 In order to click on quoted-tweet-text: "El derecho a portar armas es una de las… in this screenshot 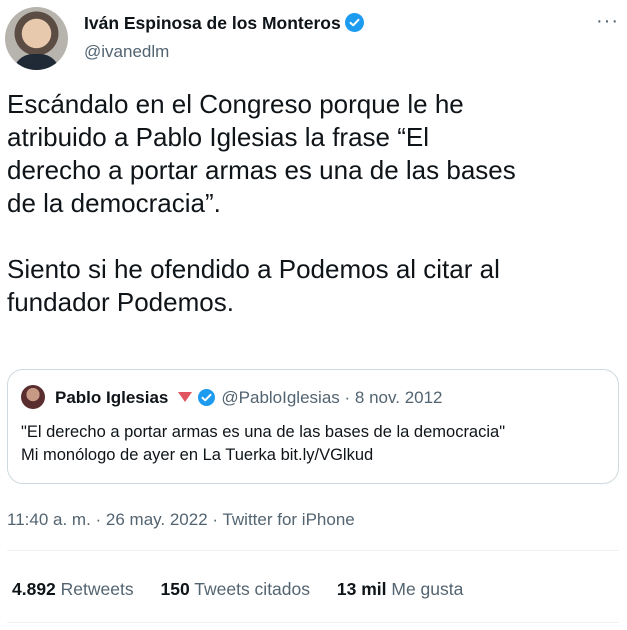, I will do `click(263, 443)`.